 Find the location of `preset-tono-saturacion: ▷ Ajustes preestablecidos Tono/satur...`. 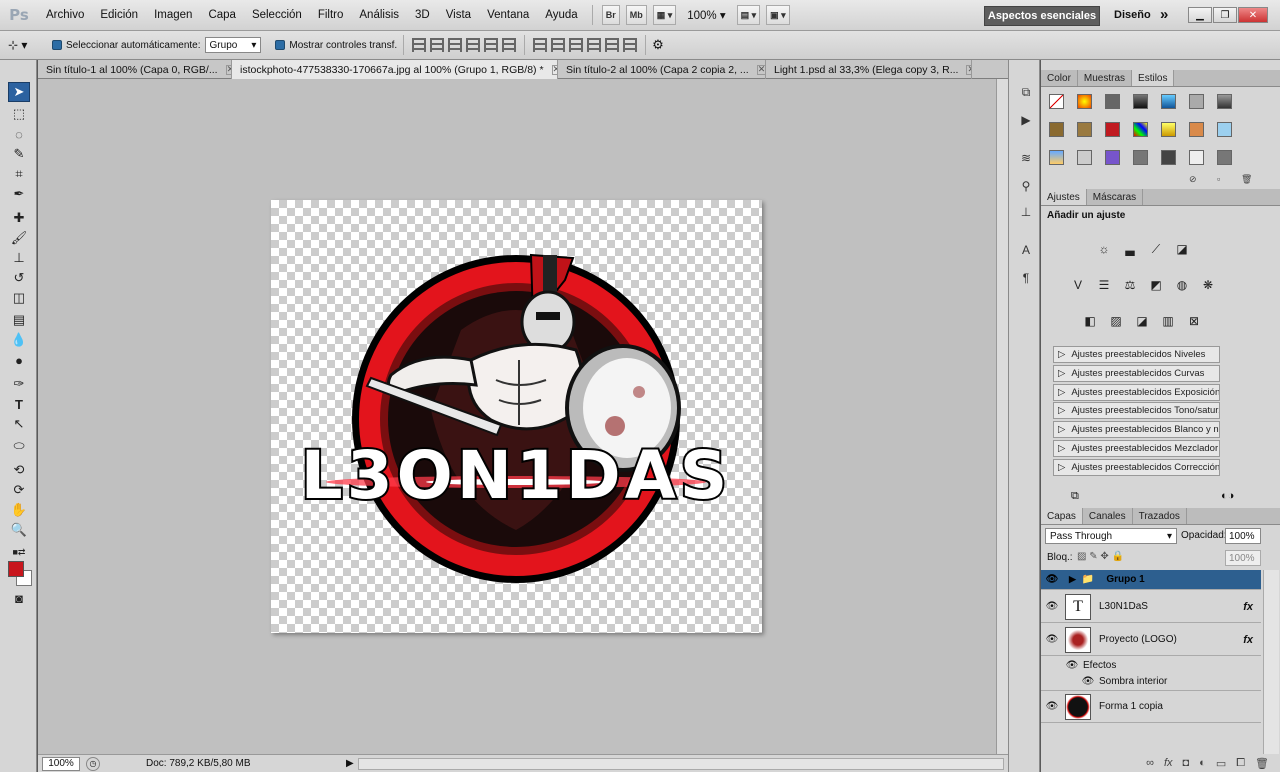

preset-tono-saturacion: ▷ Ajustes preestablecidos Tono/satur... is located at coordinates (1136, 410).